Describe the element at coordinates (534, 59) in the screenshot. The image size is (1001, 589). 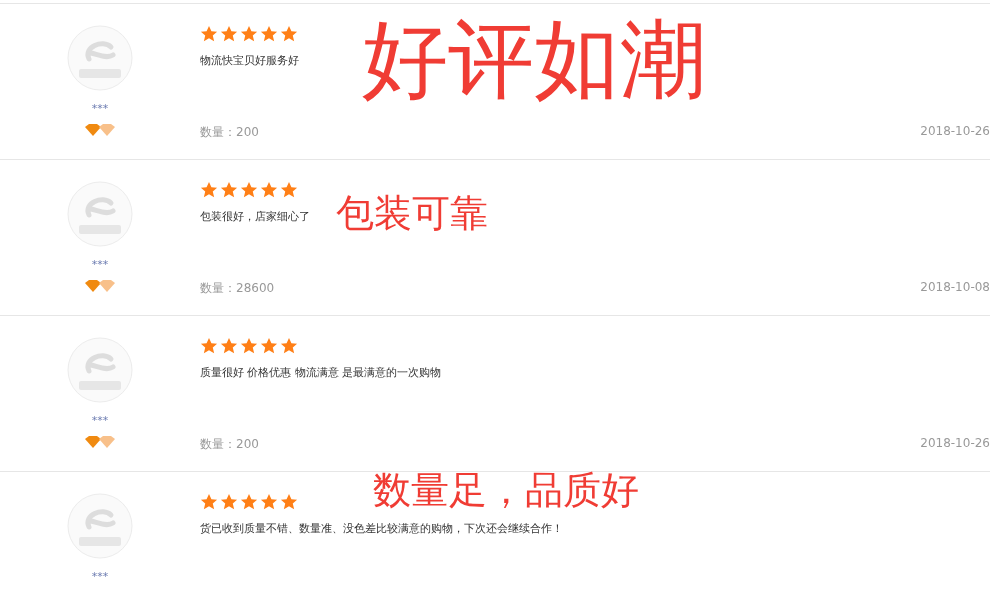
I see `annotation-text: 好评如潮` at that location.